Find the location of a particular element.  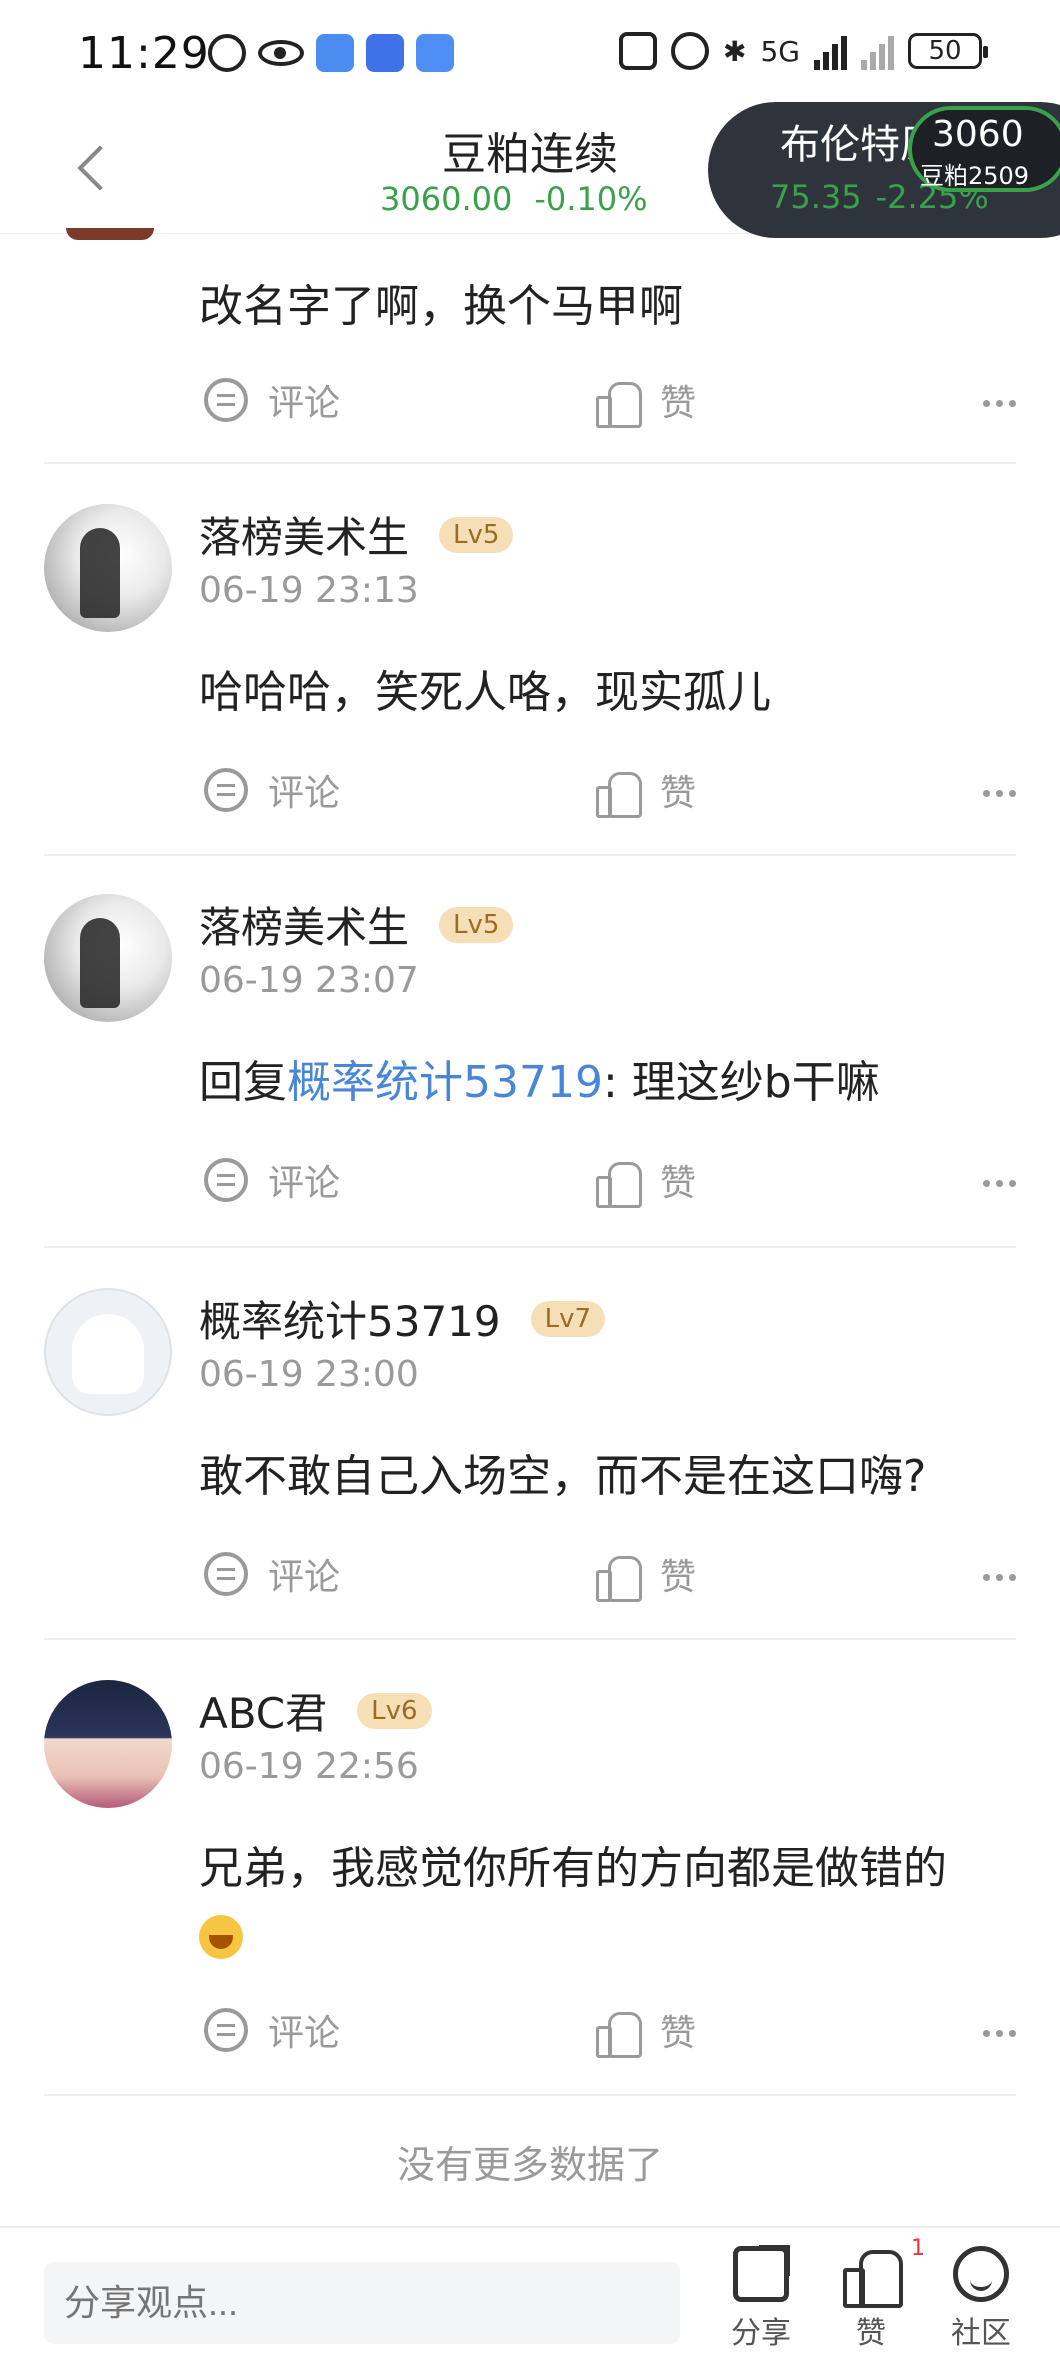

mini-quote-price: 3060 is located at coordinates (978, 134).